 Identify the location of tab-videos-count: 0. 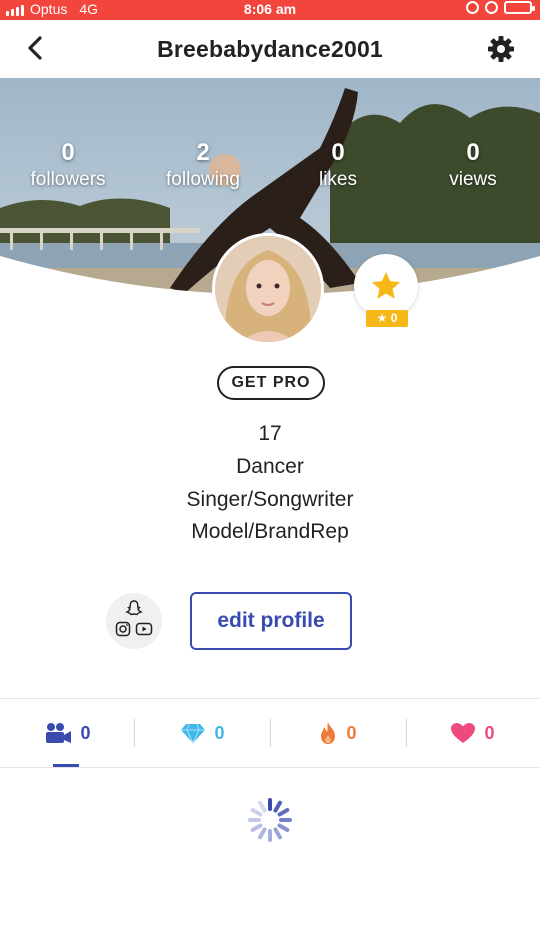
(85, 732).